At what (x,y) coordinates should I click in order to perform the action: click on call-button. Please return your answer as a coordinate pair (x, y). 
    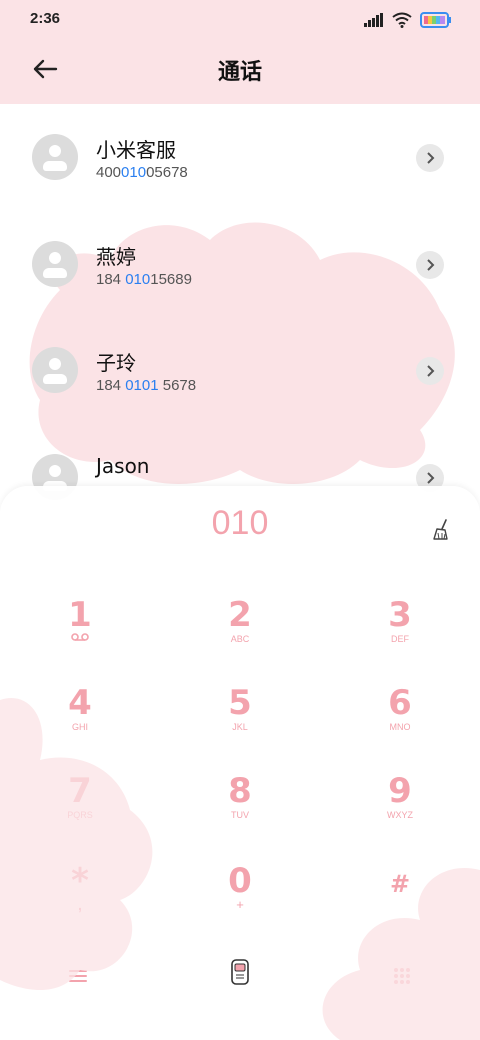
    Looking at the image, I should click on (240, 972).